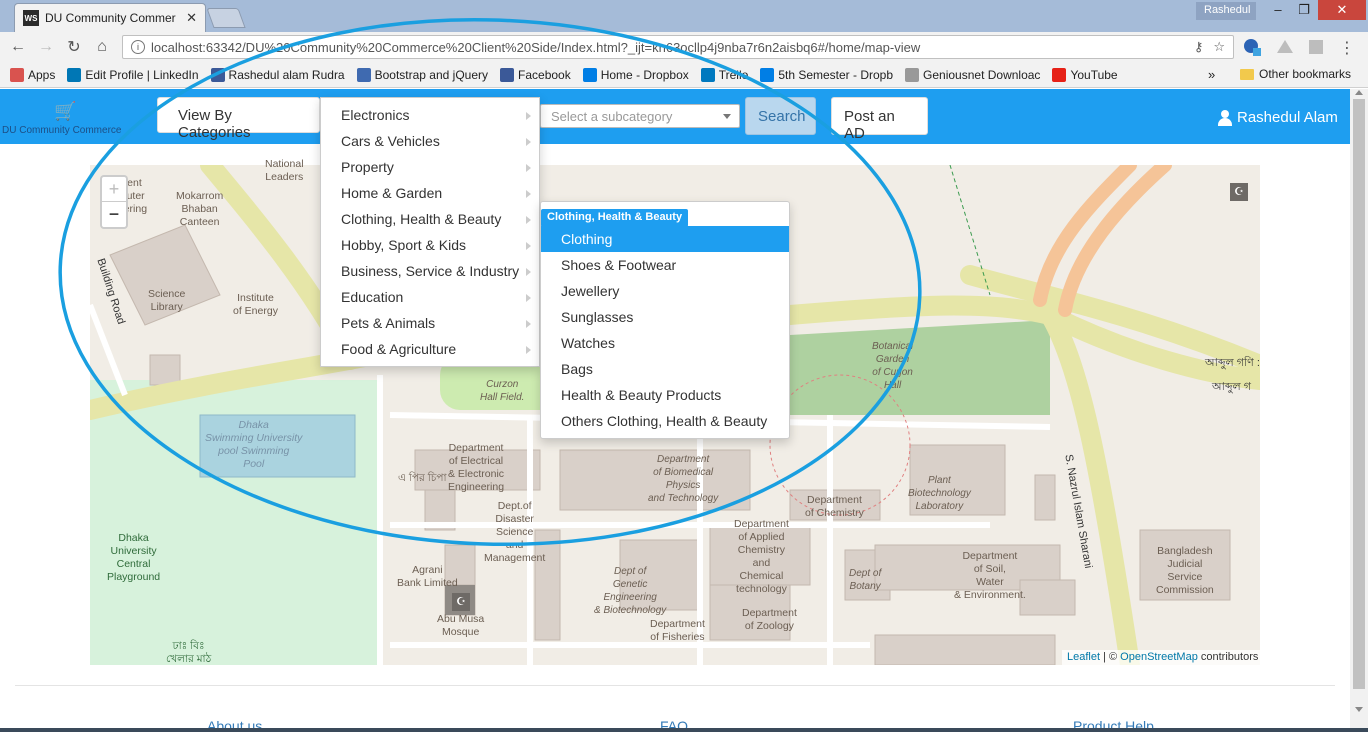 The image size is (1368, 732). I want to click on map-label: Plant Biotechnology Laboratory, so click(939, 493).